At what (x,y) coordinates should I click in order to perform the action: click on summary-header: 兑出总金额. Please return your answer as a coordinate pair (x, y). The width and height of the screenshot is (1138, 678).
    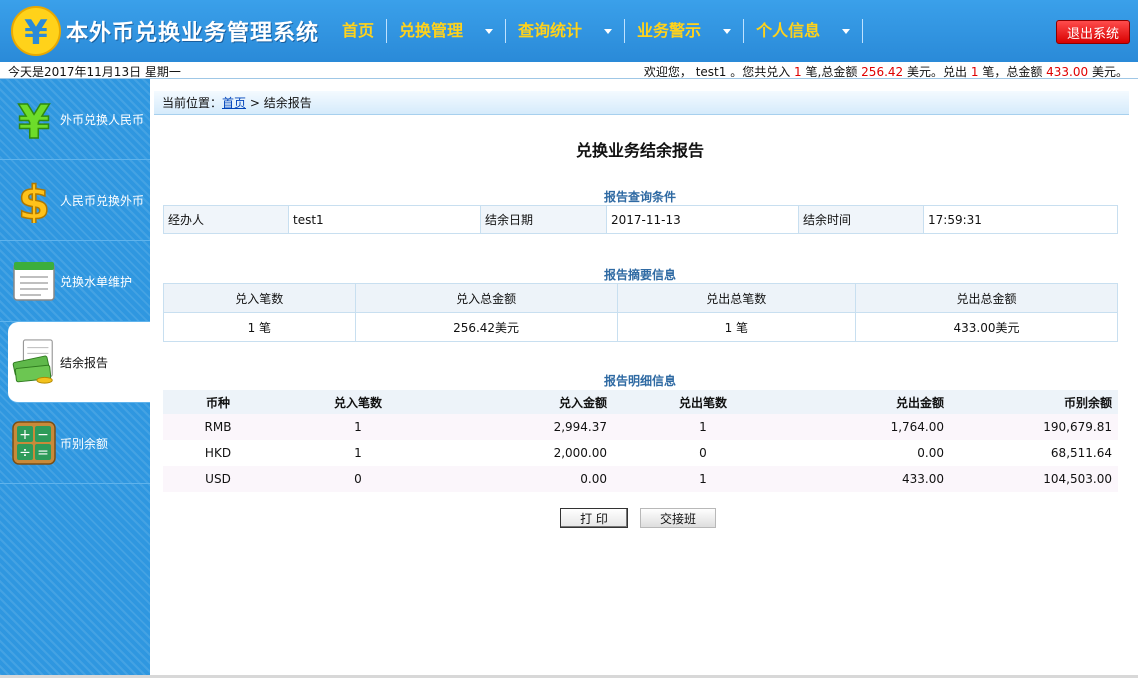
    Looking at the image, I should click on (986, 298).